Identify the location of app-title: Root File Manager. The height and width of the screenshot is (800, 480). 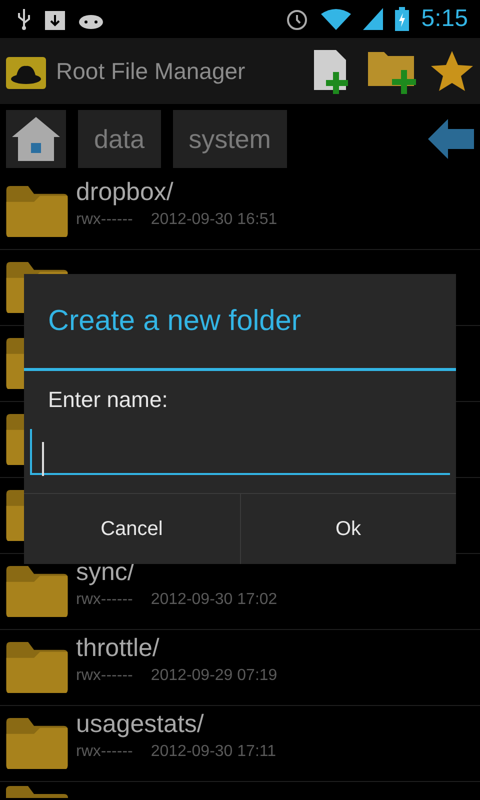
(151, 71).